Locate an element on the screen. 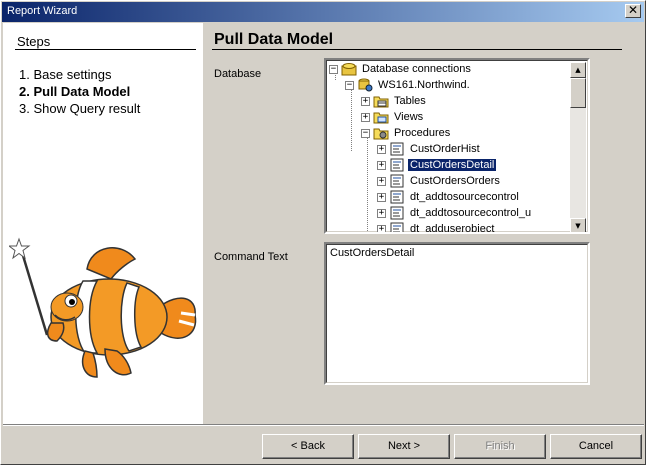 The image size is (646, 465). tree-node-label: Database connections is located at coordinates (416, 69).